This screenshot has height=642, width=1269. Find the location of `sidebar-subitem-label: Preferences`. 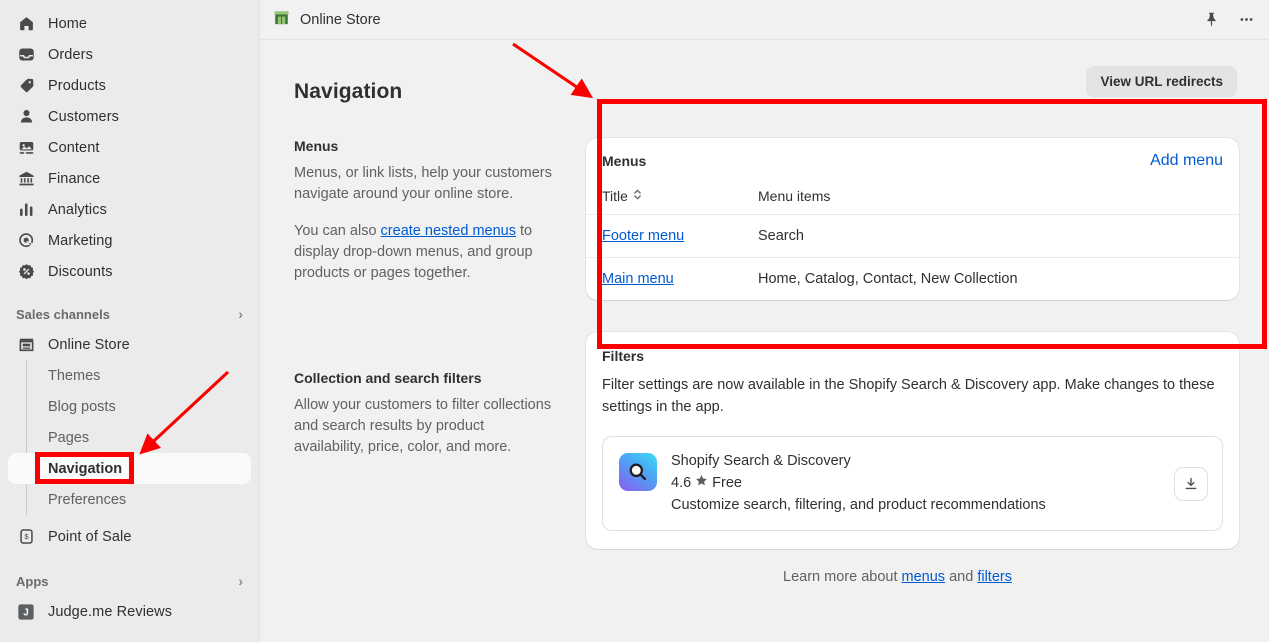

sidebar-subitem-label: Preferences is located at coordinates (87, 499).